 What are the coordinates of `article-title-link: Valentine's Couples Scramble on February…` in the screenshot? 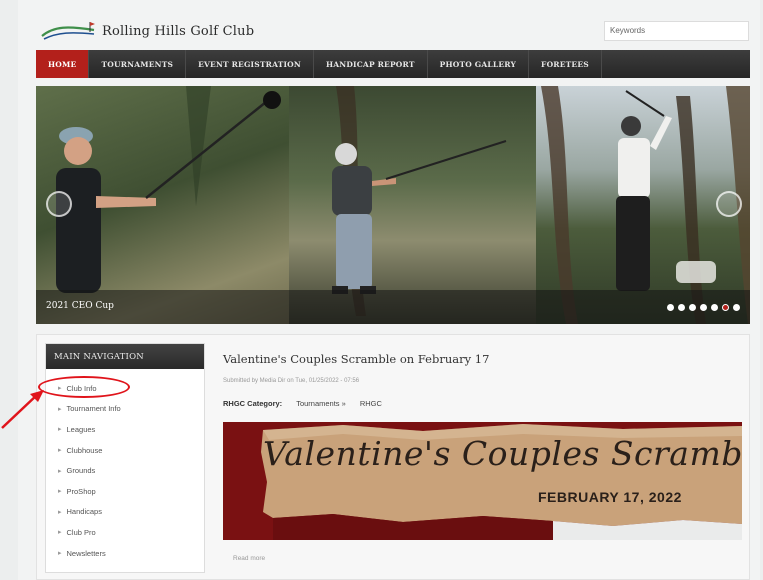 It's located at (356, 359).